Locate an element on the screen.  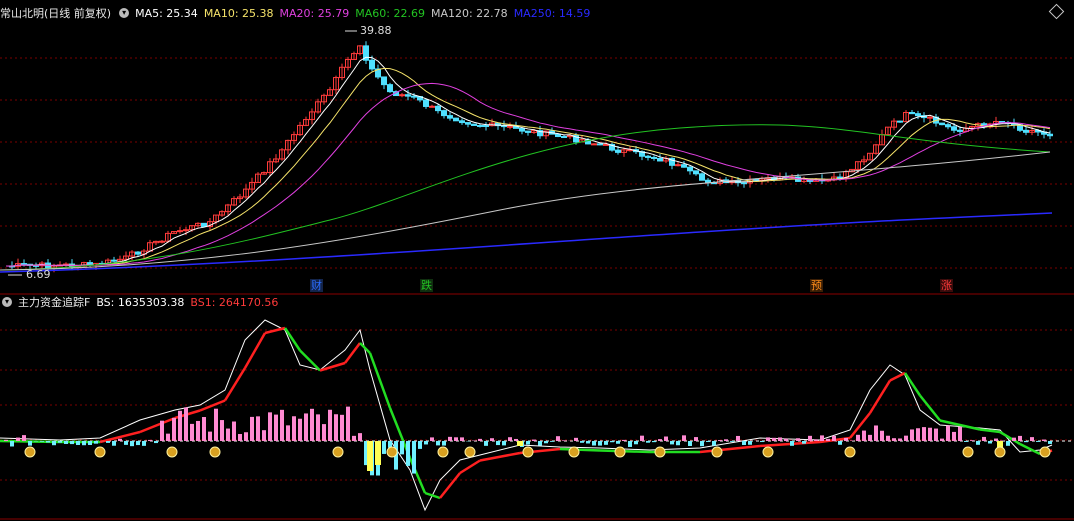
ma-label-5: MA250: 14.59 is located at coordinates (552, 13).